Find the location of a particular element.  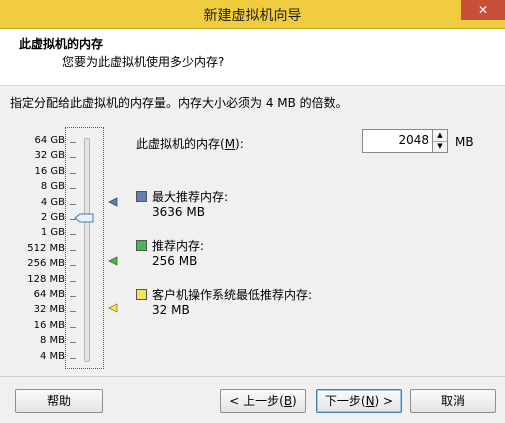

close-icon: ✕ is located at coordinates (483, 10).